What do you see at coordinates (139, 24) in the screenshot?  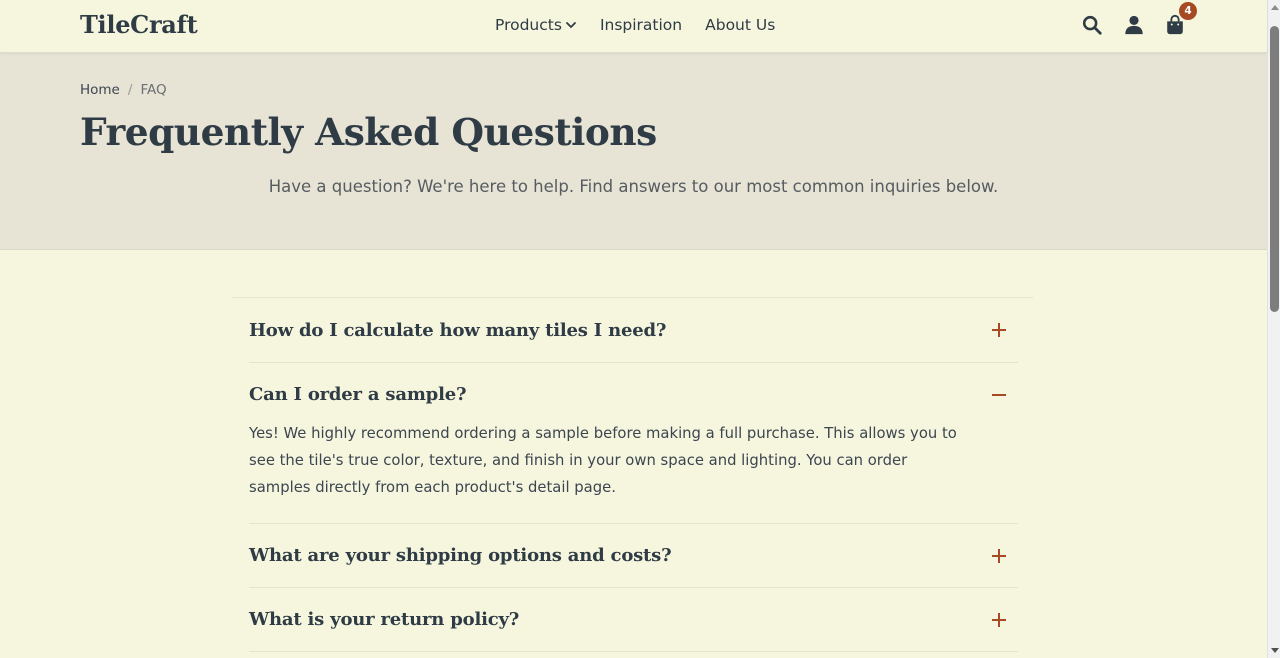 I see `site-logo: TileCraft` at bounding box center [139, 24].